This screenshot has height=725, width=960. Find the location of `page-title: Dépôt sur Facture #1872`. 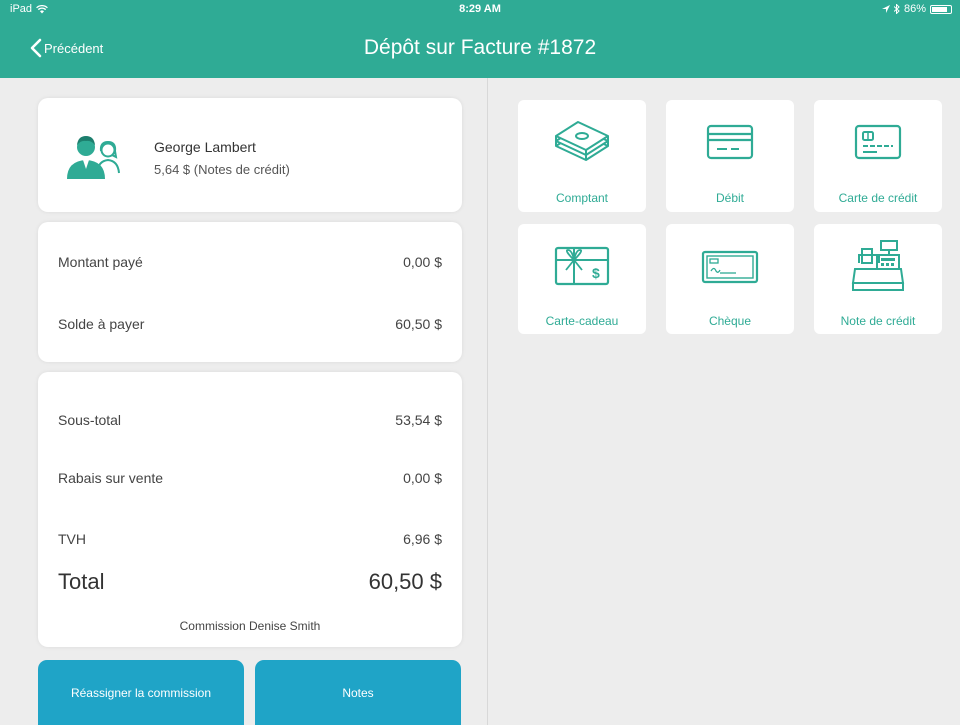

page-title: Dépôt sur Facture #1872 is located at coordinates (480, 47).